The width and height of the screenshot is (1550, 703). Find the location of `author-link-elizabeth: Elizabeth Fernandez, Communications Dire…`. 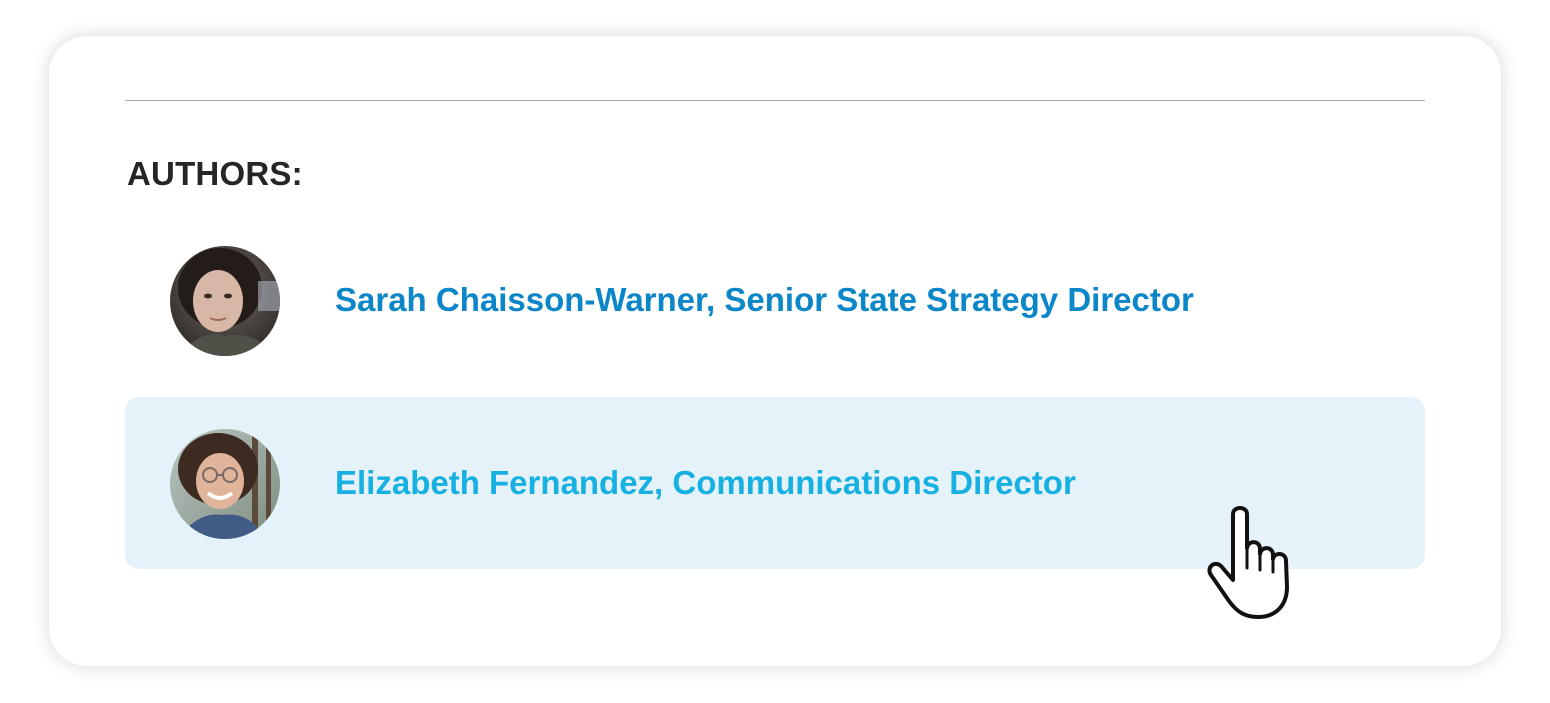

author-link-elizabeth: Elizabeth Fernandez, Communications Dire… is located at coordinates (705, 483).